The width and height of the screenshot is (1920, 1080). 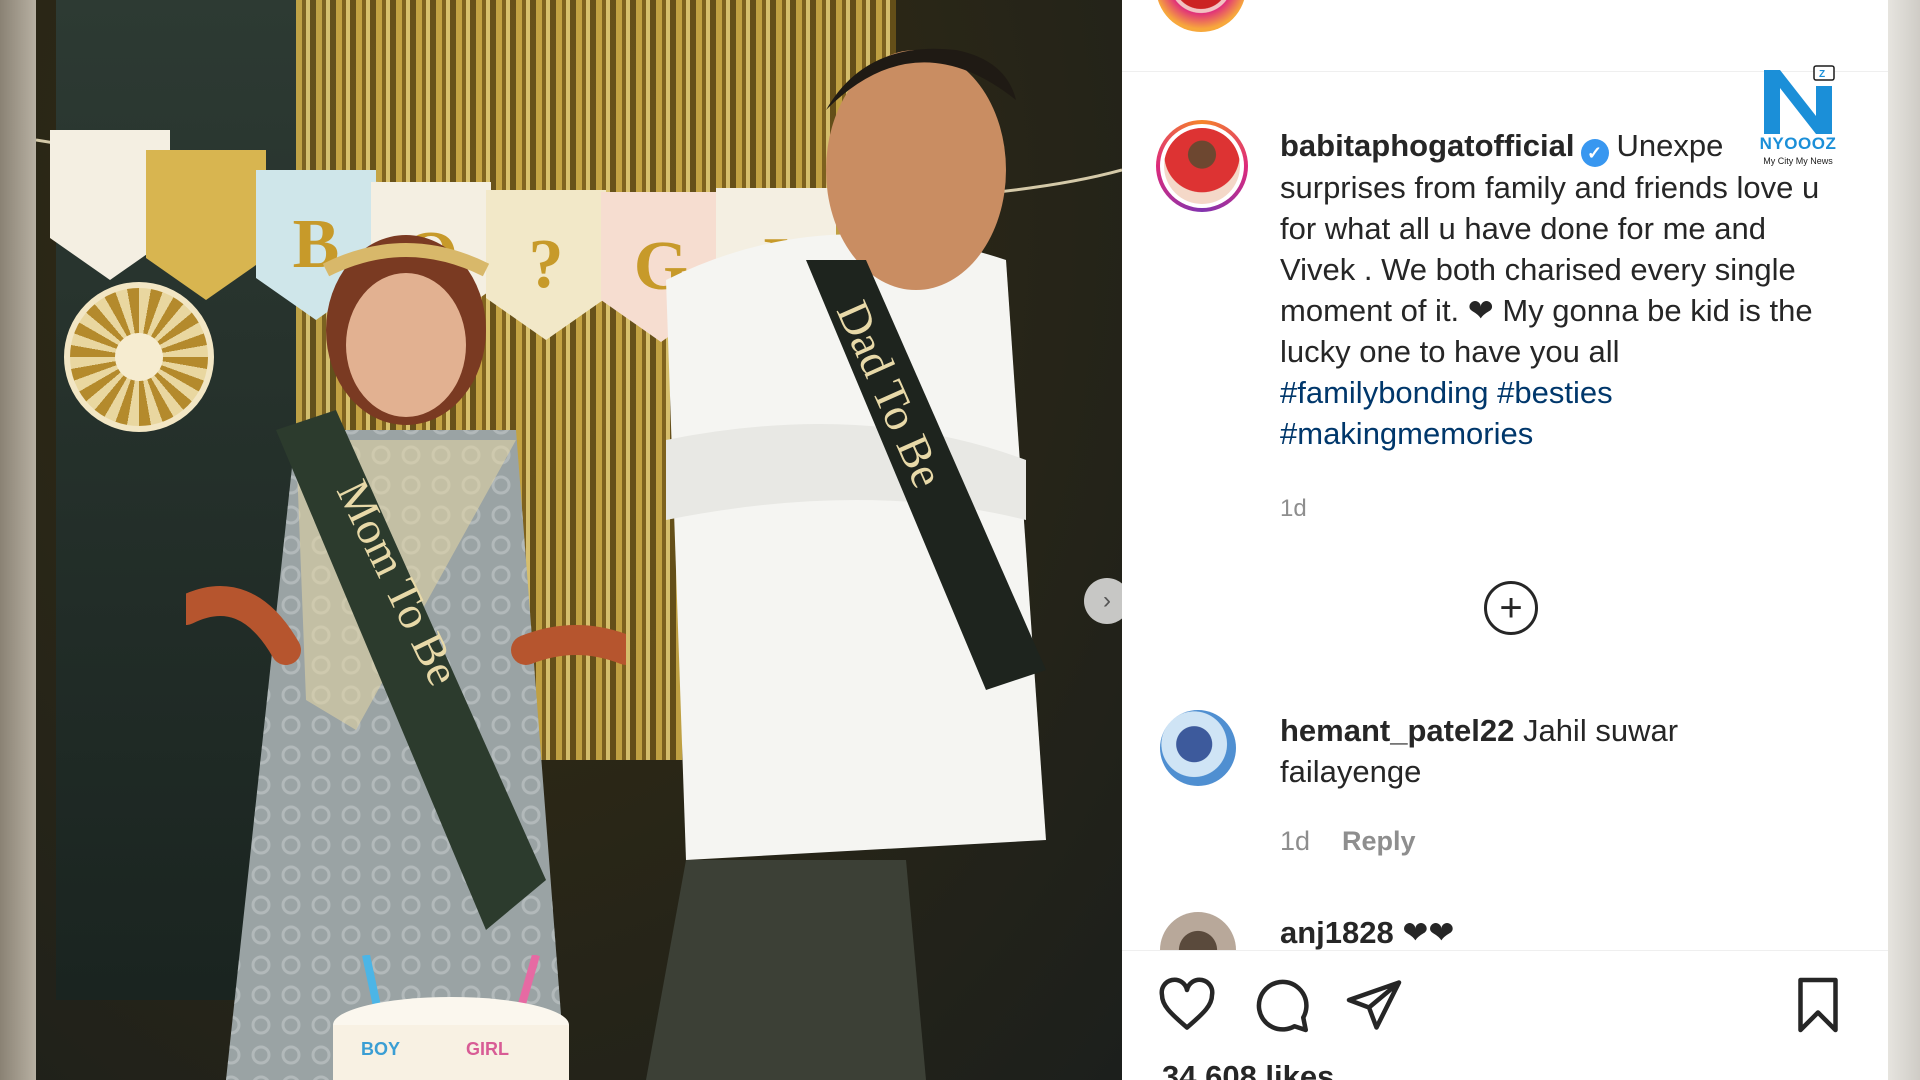 I want to click on post-header-row, so click(x=1505, y=36).